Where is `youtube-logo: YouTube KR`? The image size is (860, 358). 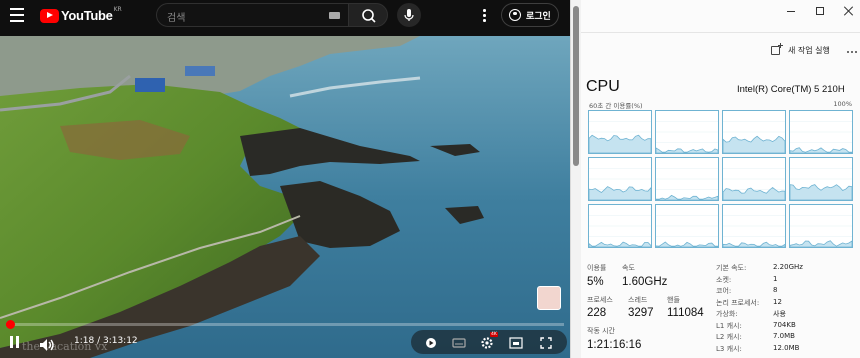 youtube-logo: YouTube KR is located at coordinates (81, 14).